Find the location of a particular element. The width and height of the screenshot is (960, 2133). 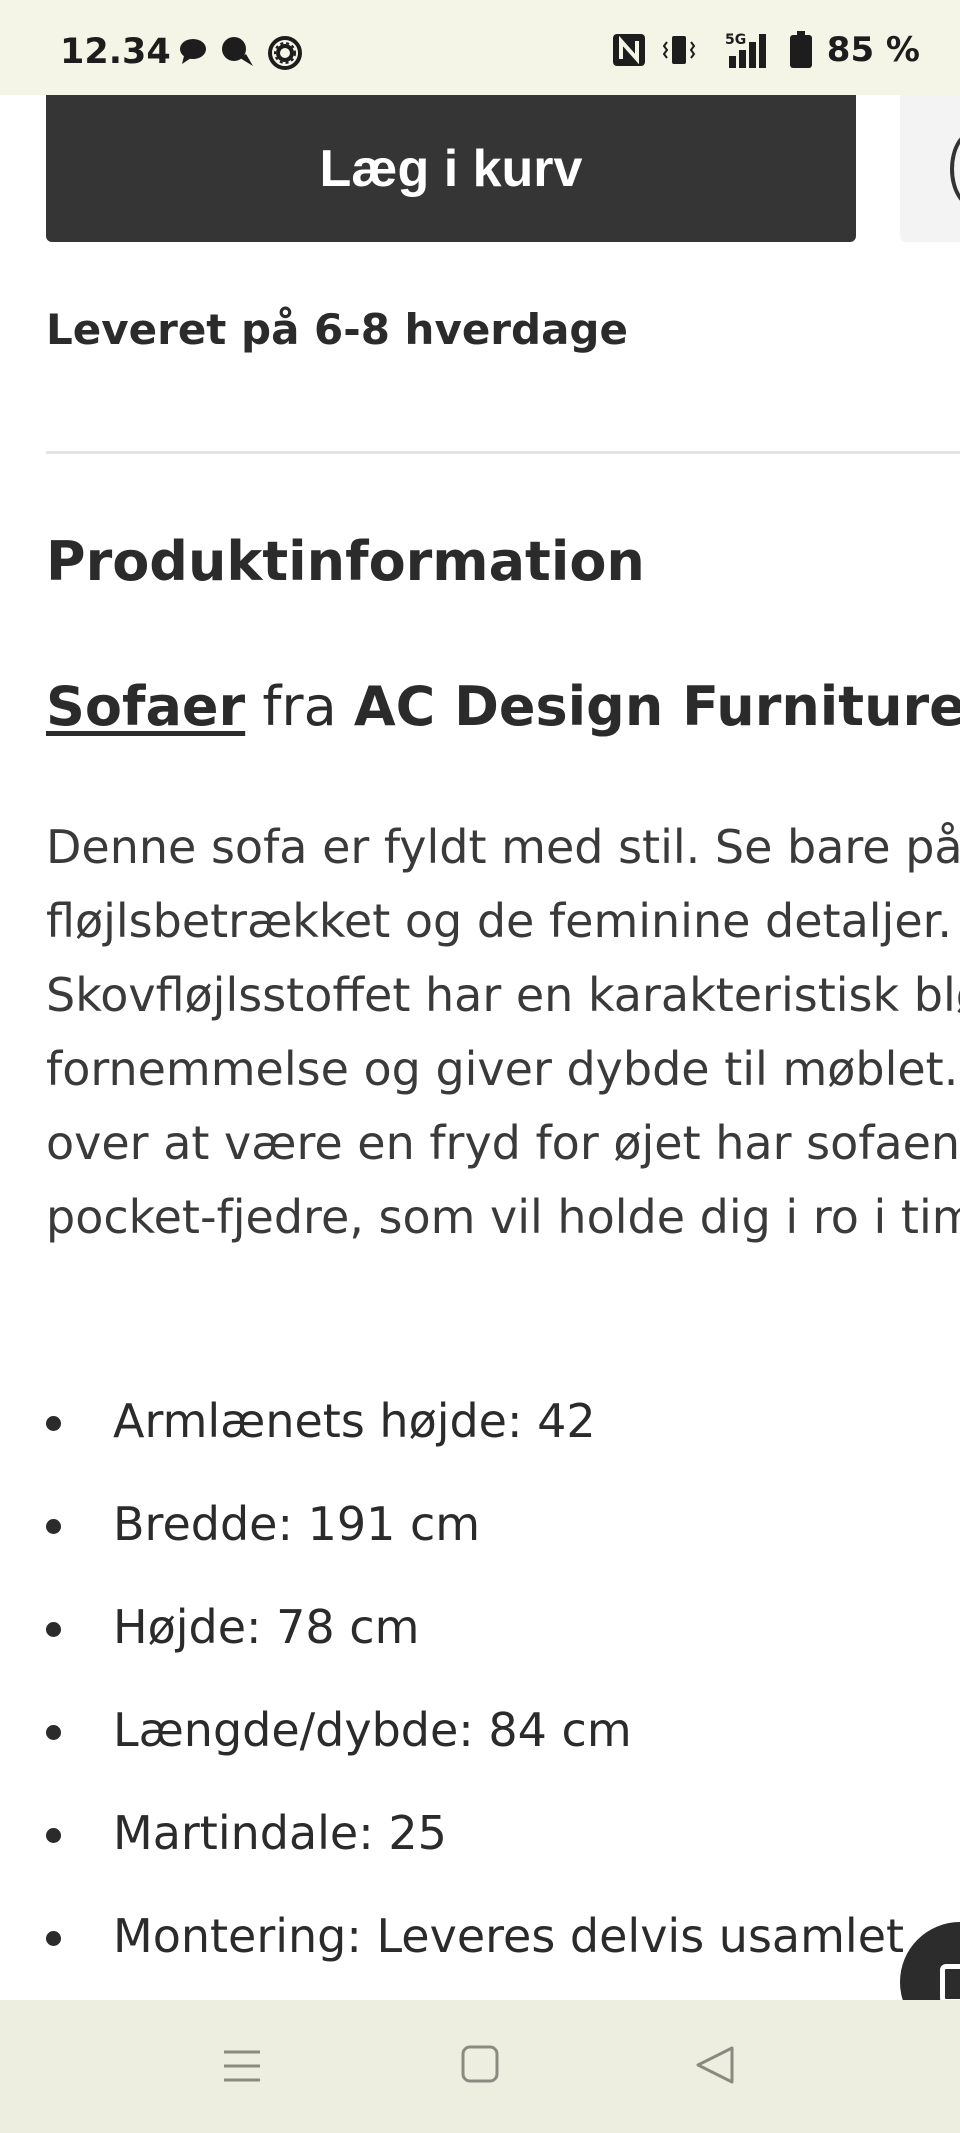

status-bar: 12.34 5G 85 % is located at coordinates (480, 47).